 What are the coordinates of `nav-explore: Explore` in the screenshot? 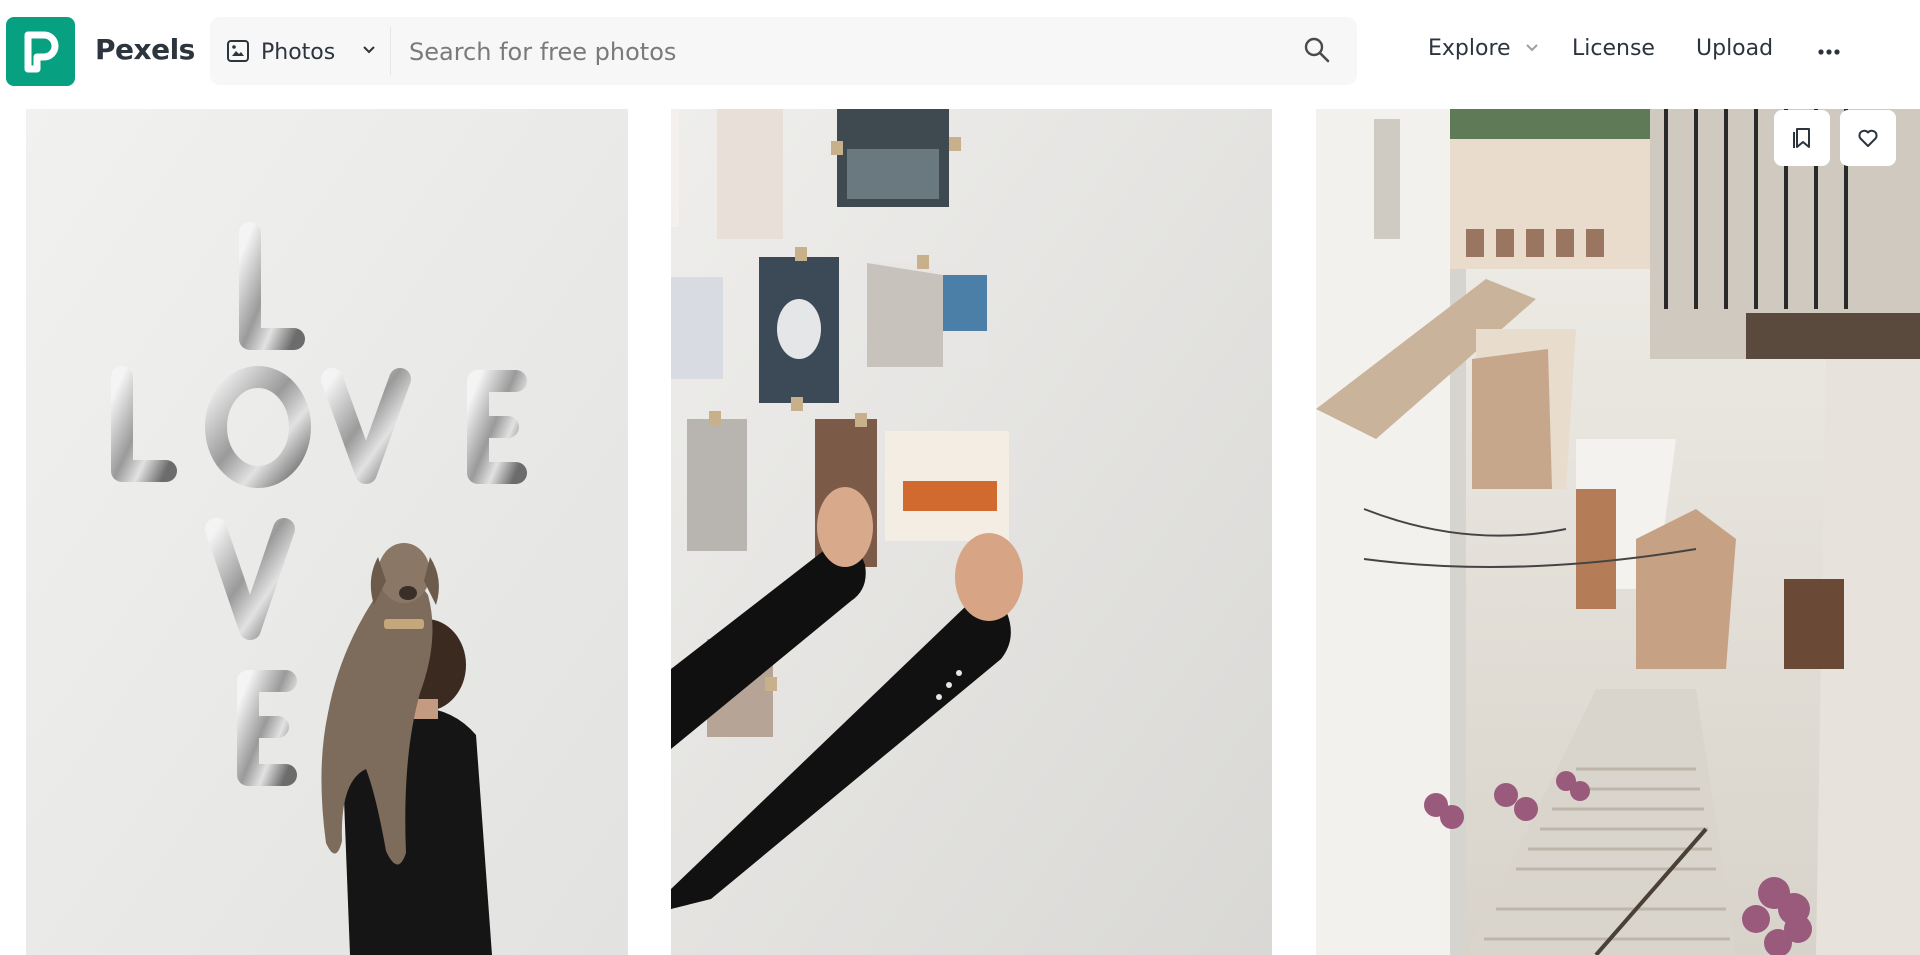 It's located at (1483, 48).